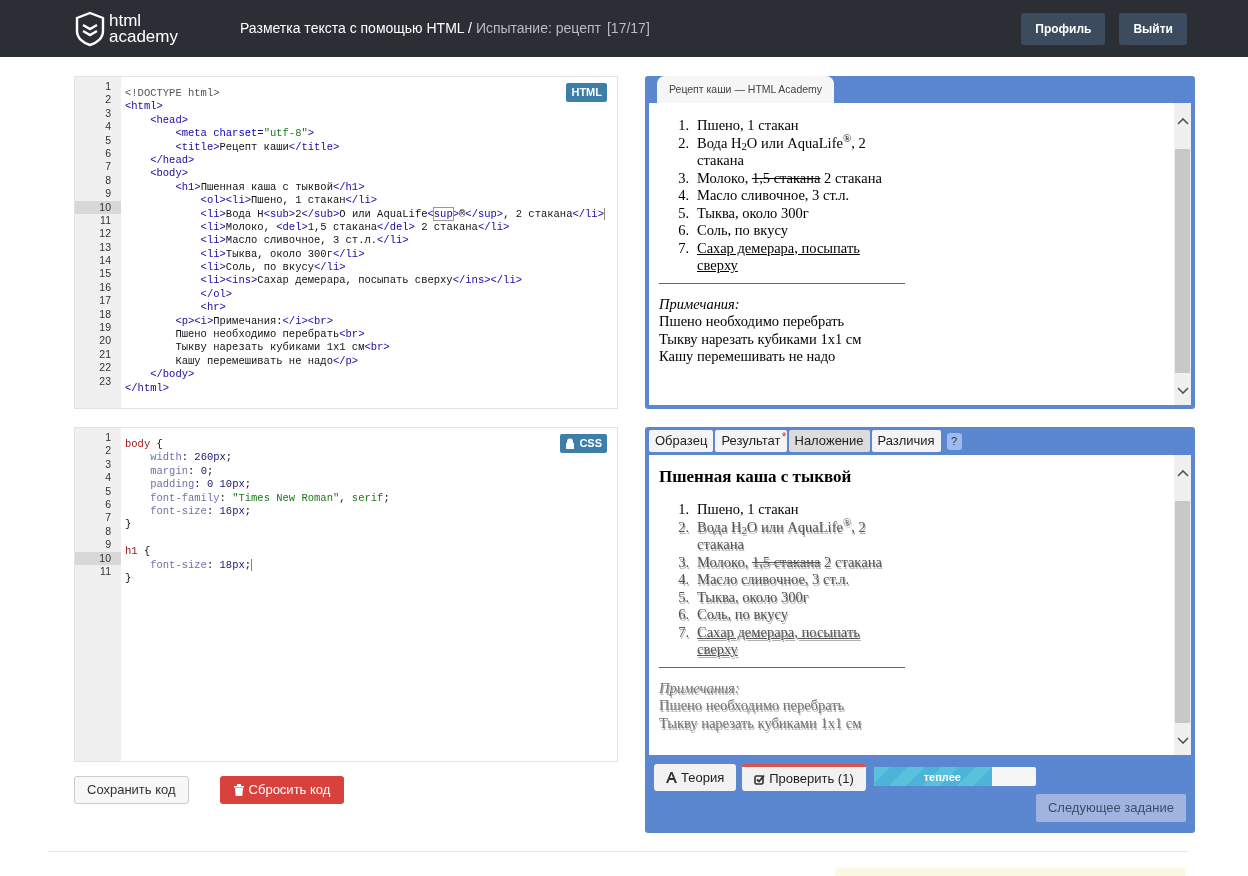  What do you see at coordinates (200, 485) in the screenshot?
I see `code-line: padding: 0 10px;` at bounding box center [200, 485].